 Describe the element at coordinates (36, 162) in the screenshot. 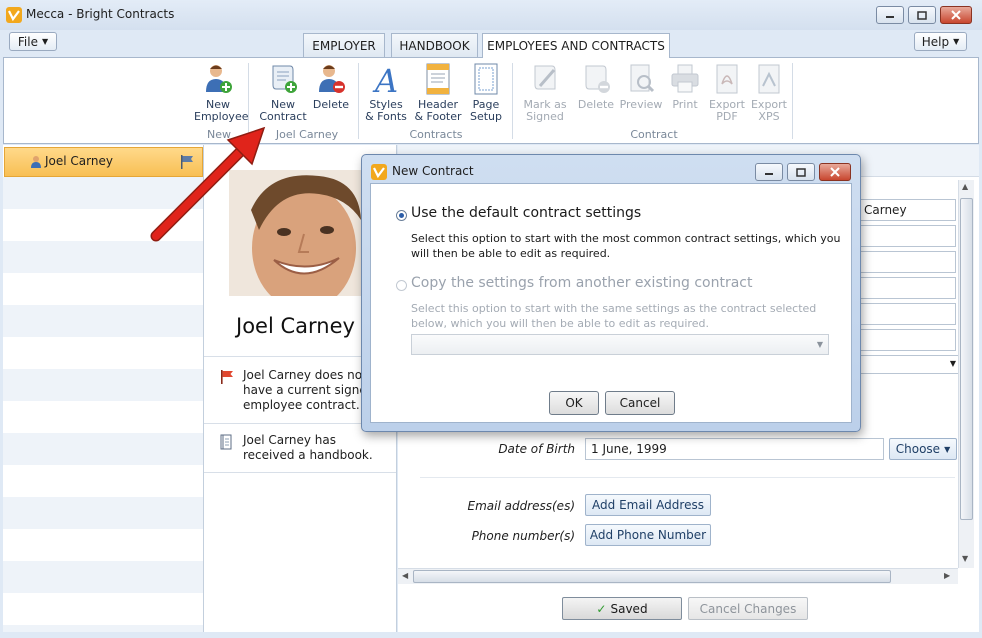

I see `person-icon` at that location.